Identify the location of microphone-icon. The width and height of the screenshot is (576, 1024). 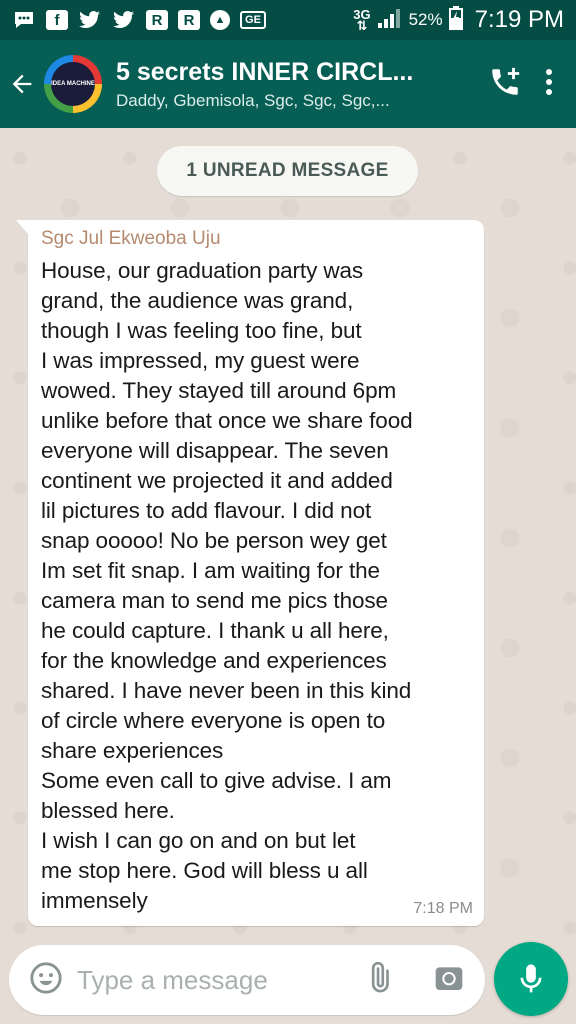
(531, 978).